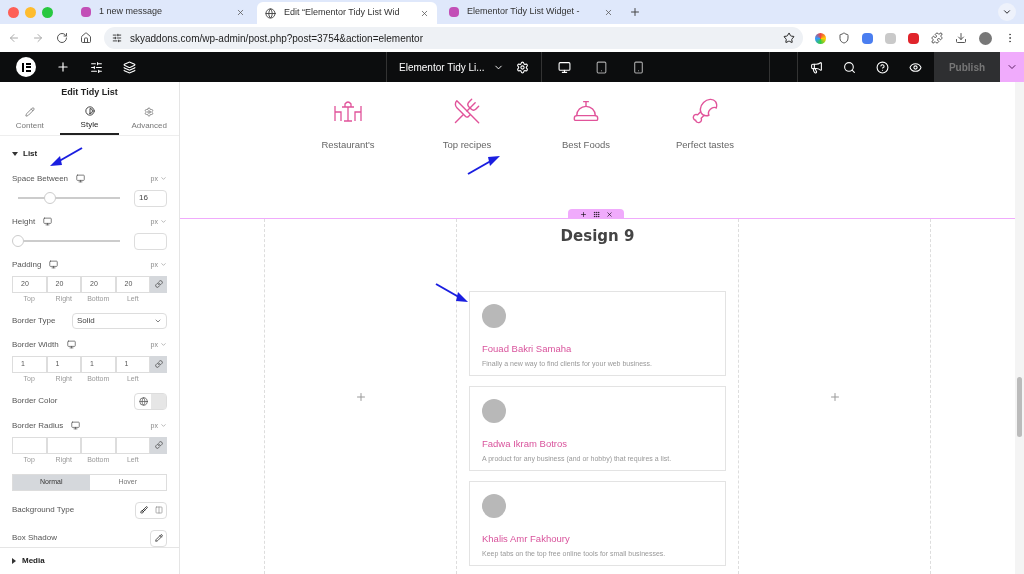  I want to click on section-heading: Design 9, so click(597, 236).